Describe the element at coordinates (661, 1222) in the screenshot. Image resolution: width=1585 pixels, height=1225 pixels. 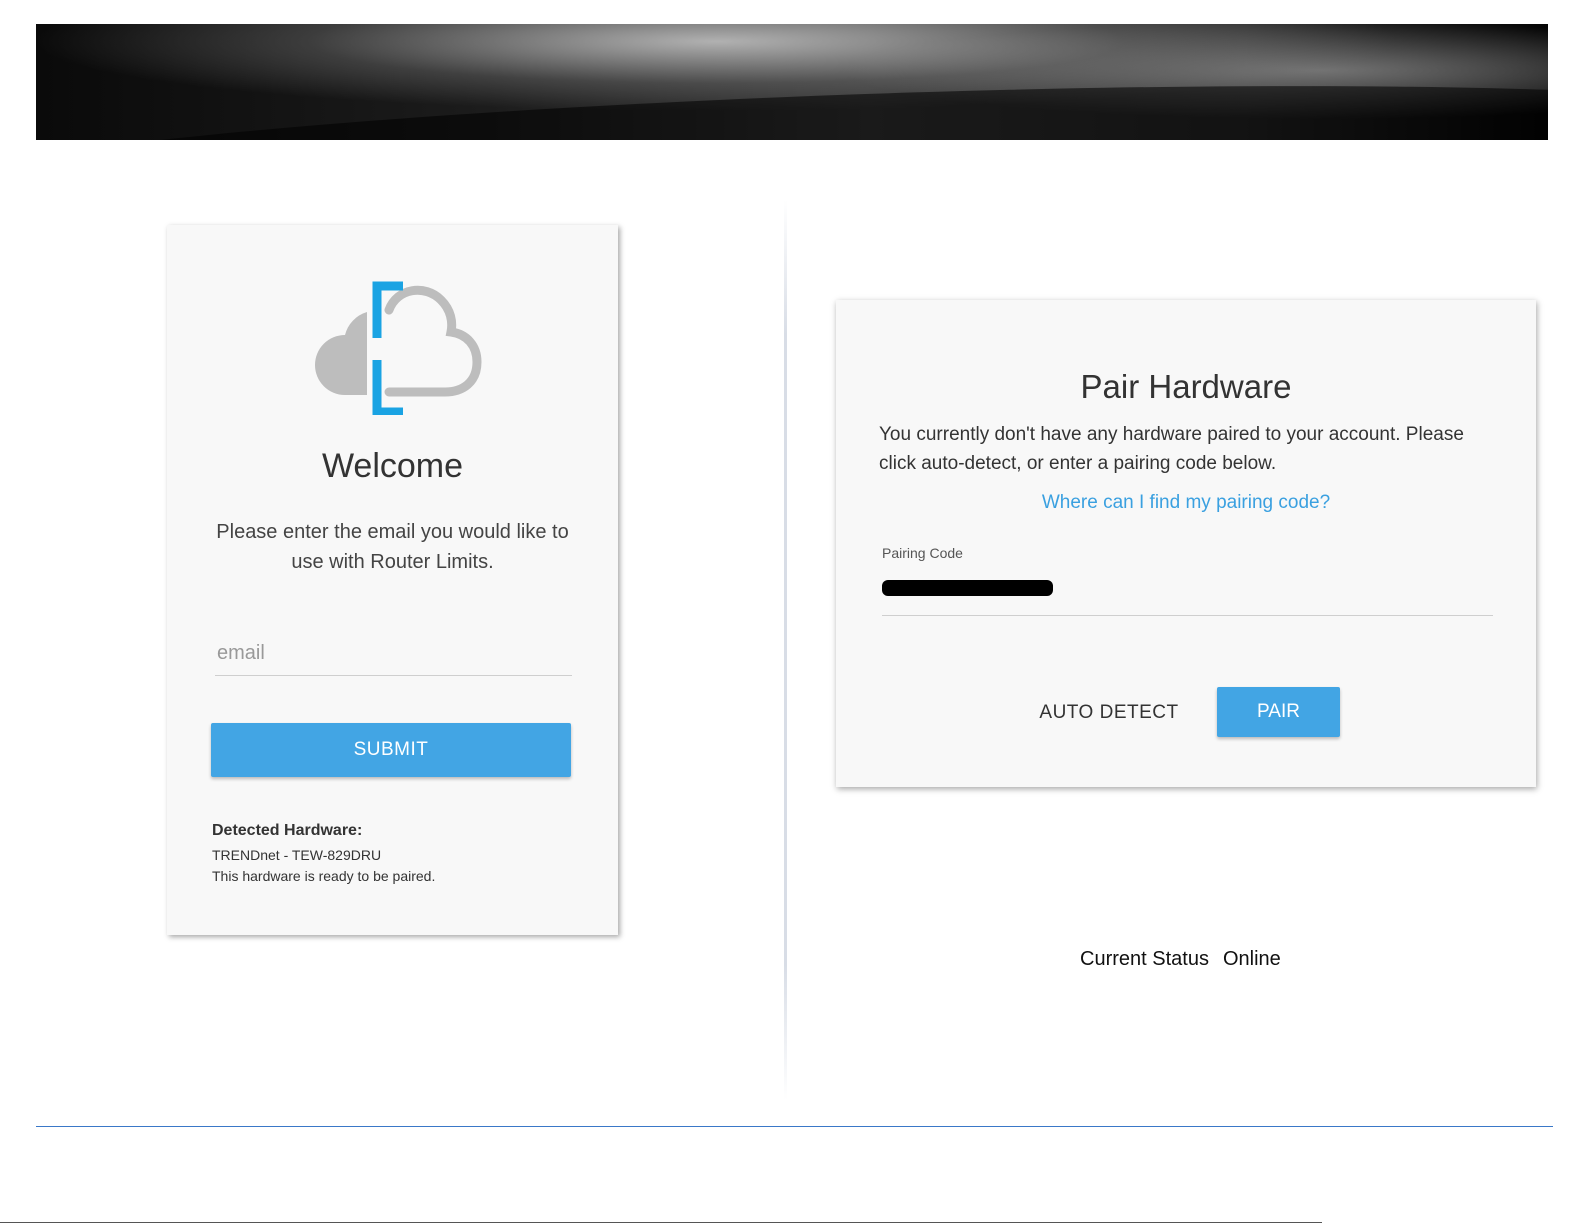
I see `bottom-rule` at that location.